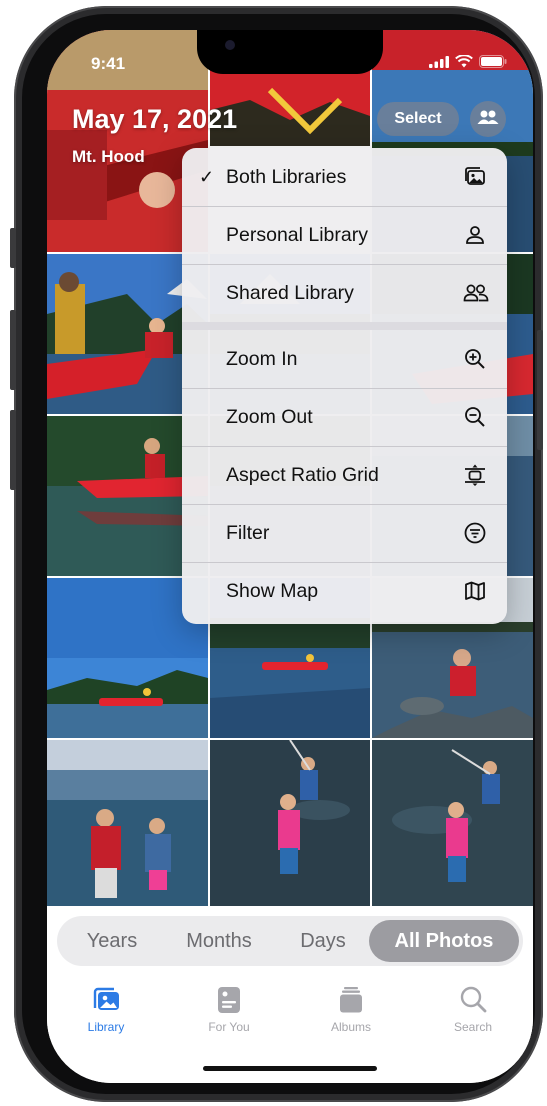 Image resolution: width=547 pixels, height=1106 pixels. What do you see at coordinates (13, 450) in the screenshot?
I see `volume-down-button` at bounding box center [13, 450].